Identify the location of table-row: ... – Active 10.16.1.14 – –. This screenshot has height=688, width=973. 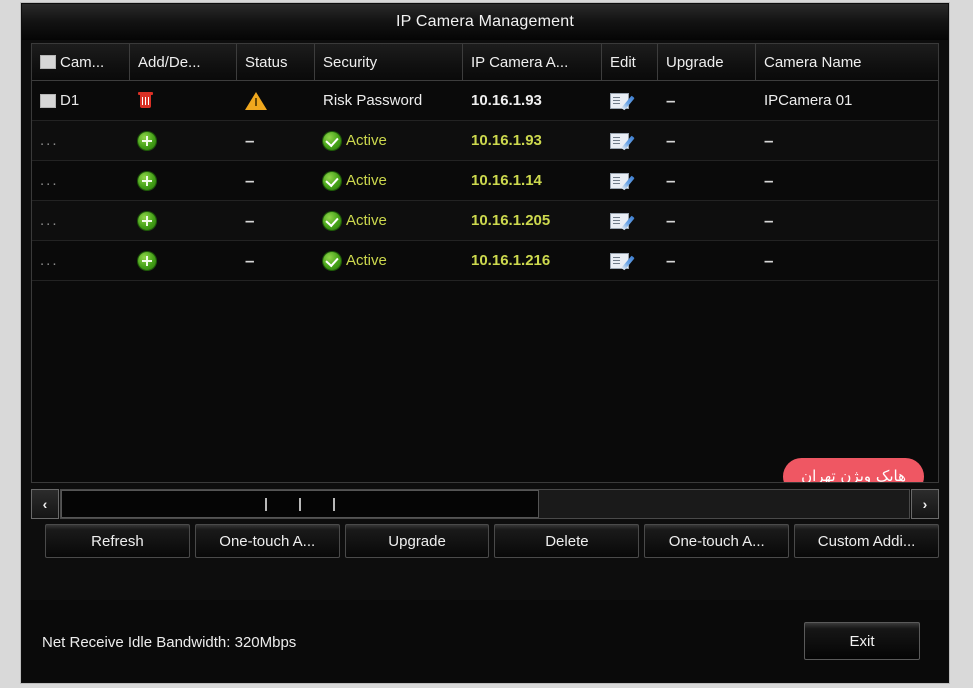
(485, 181).